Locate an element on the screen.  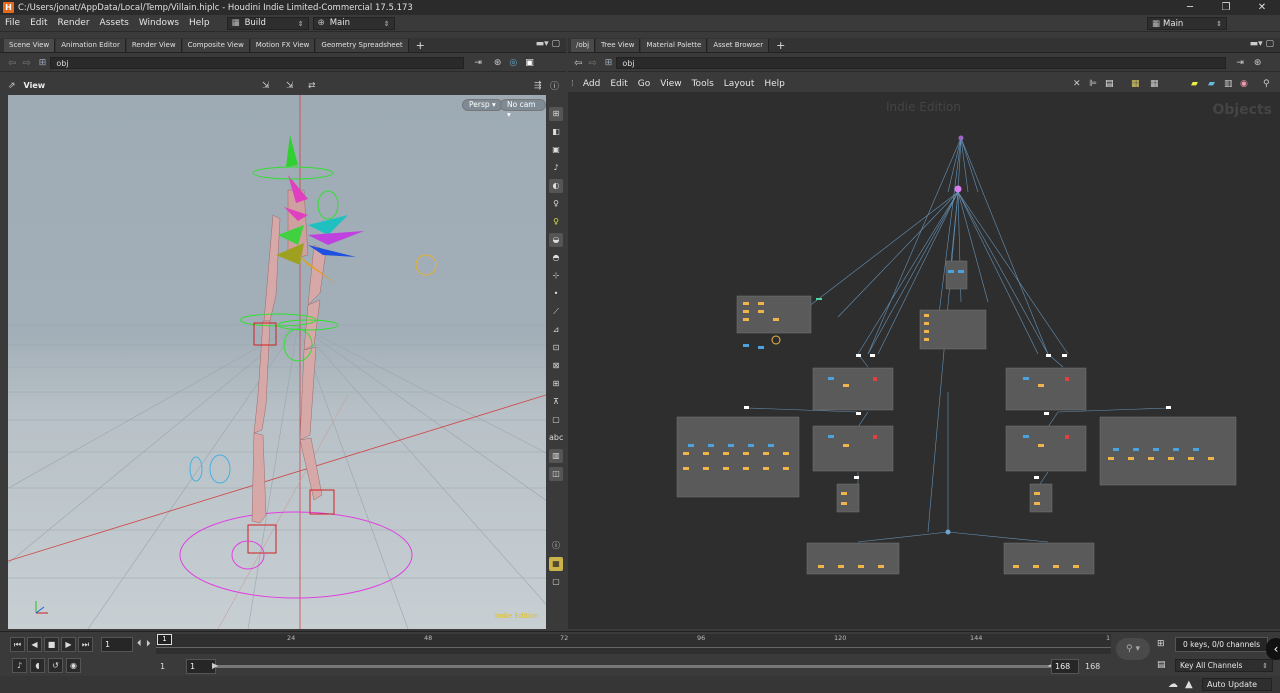
chat-icon: ☁ is located at coordinates (1173, 684).